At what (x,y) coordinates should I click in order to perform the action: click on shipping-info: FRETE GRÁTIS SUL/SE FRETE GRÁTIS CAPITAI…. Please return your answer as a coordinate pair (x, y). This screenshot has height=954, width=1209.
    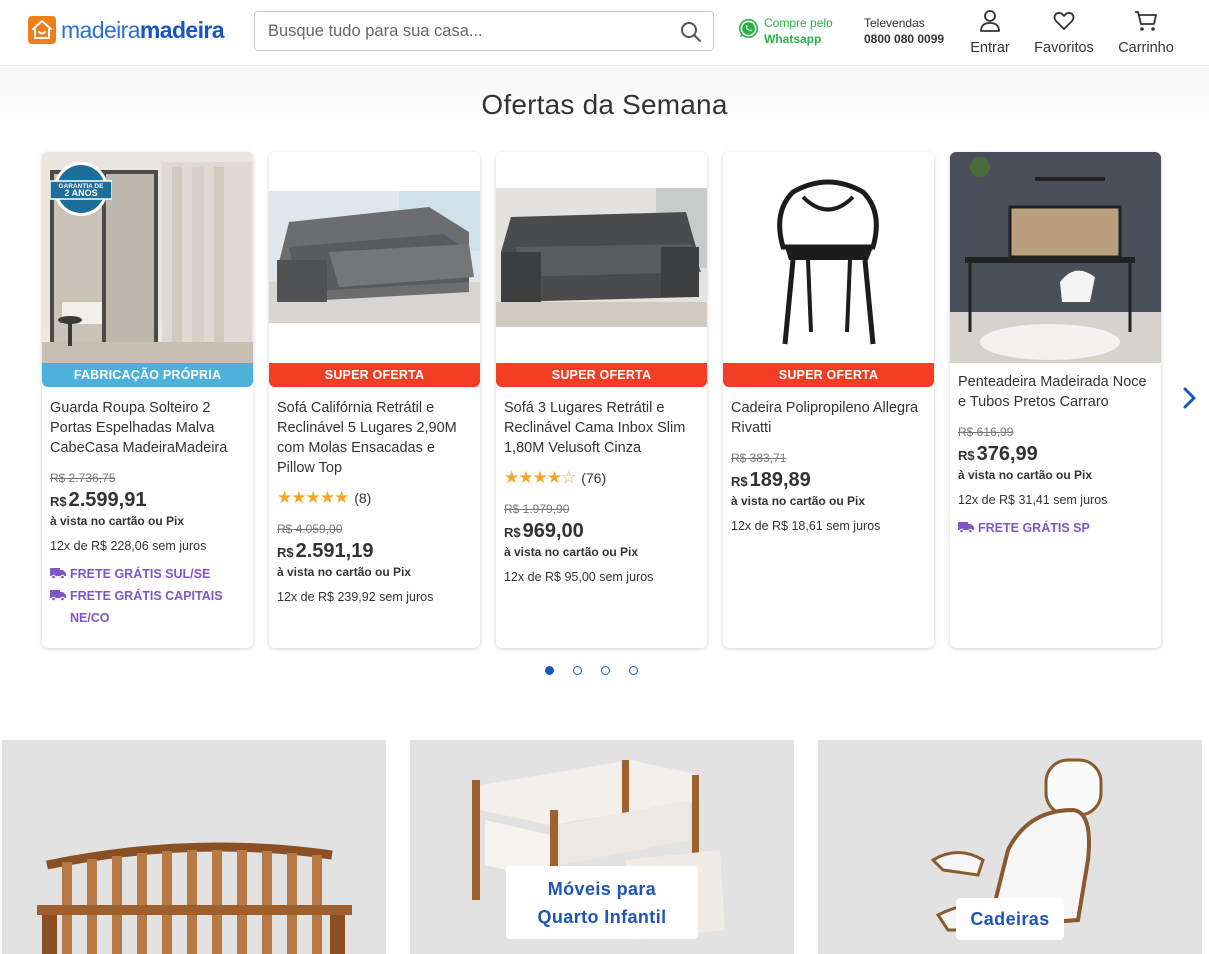
    Looking at the image, I should click on (149, 596).